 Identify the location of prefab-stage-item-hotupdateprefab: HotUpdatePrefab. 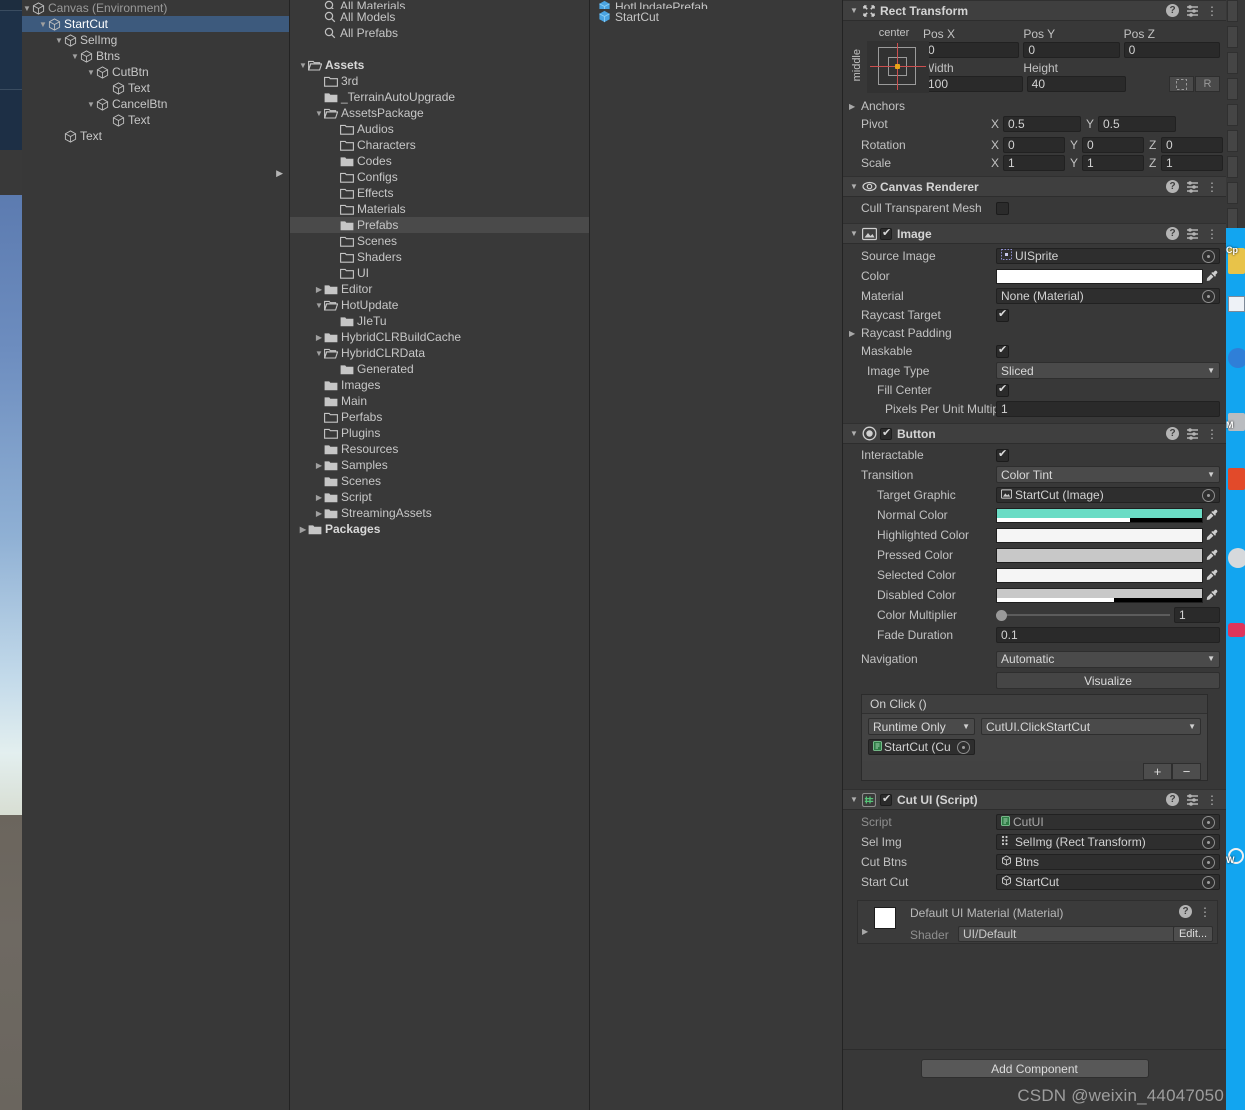
(716, 4).